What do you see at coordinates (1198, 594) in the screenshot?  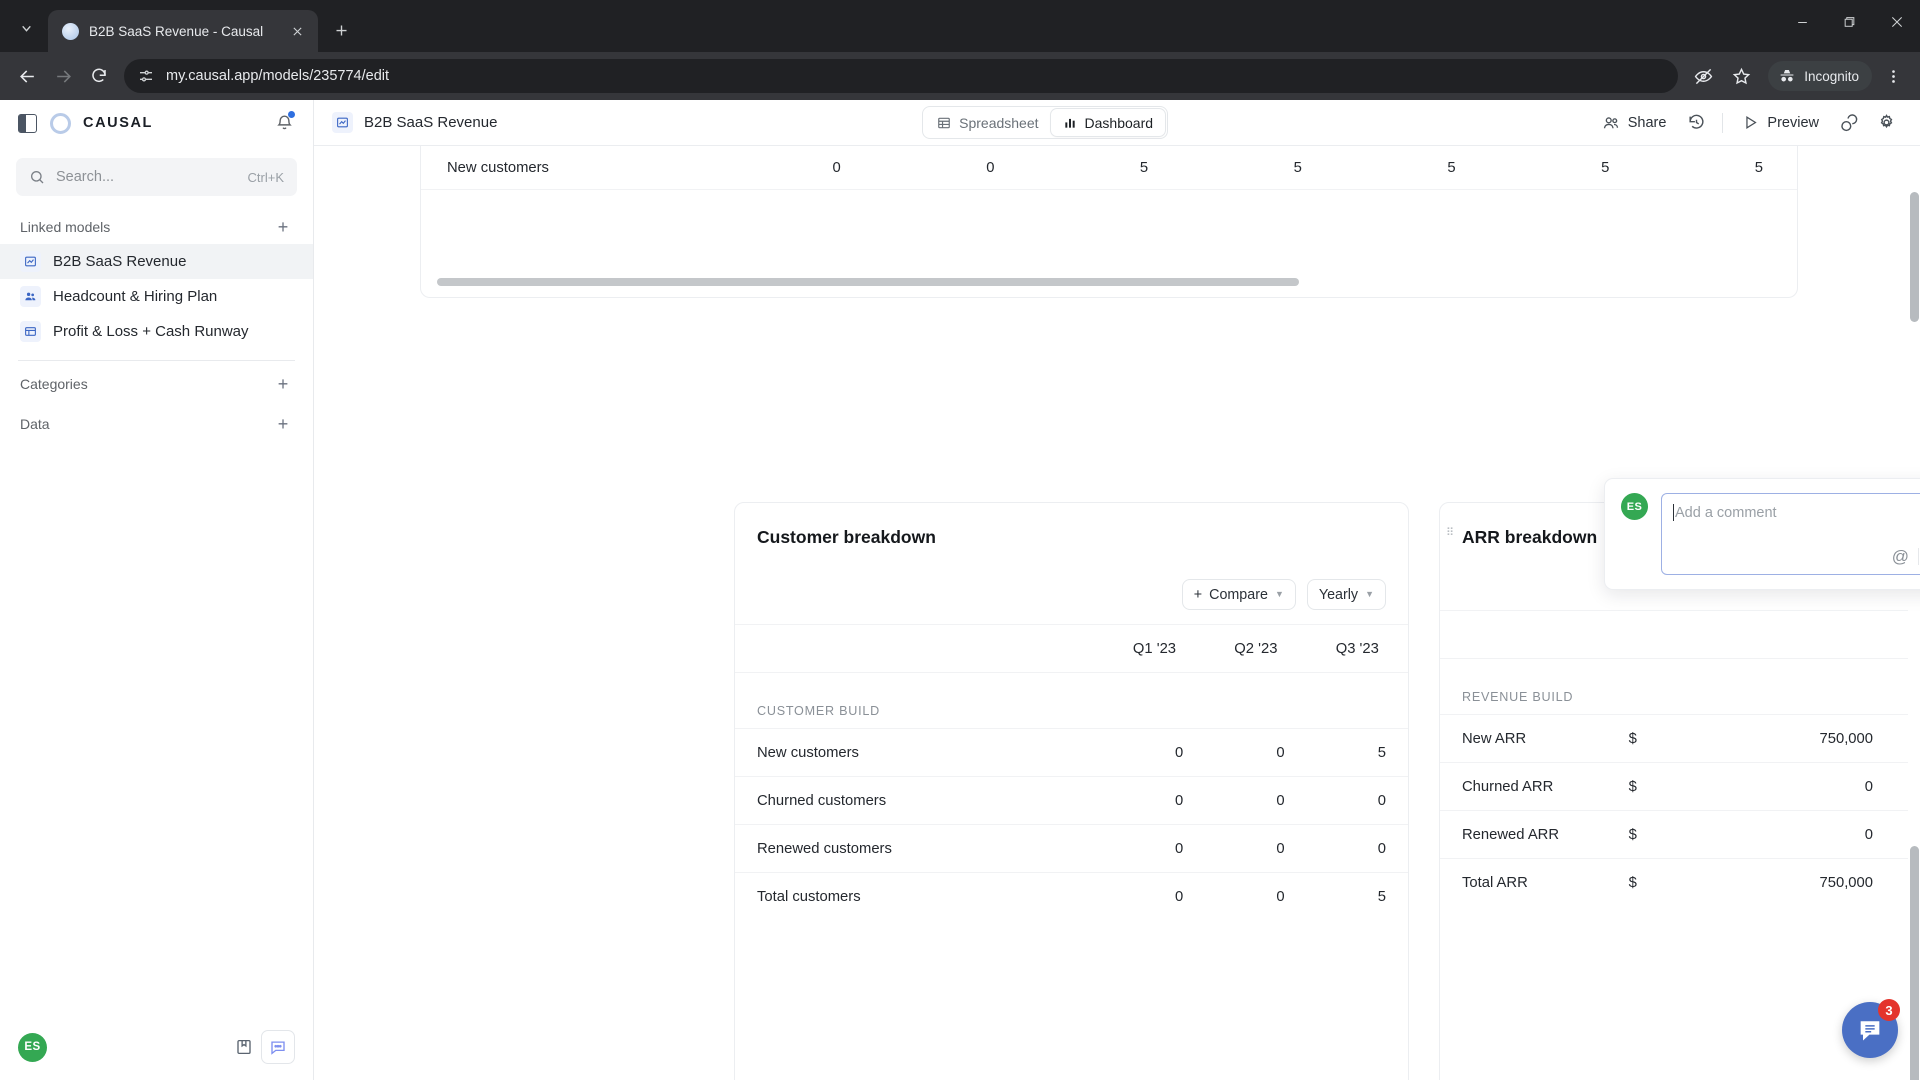 I see `plus-icon: +` at bounding box center [1198, 594].